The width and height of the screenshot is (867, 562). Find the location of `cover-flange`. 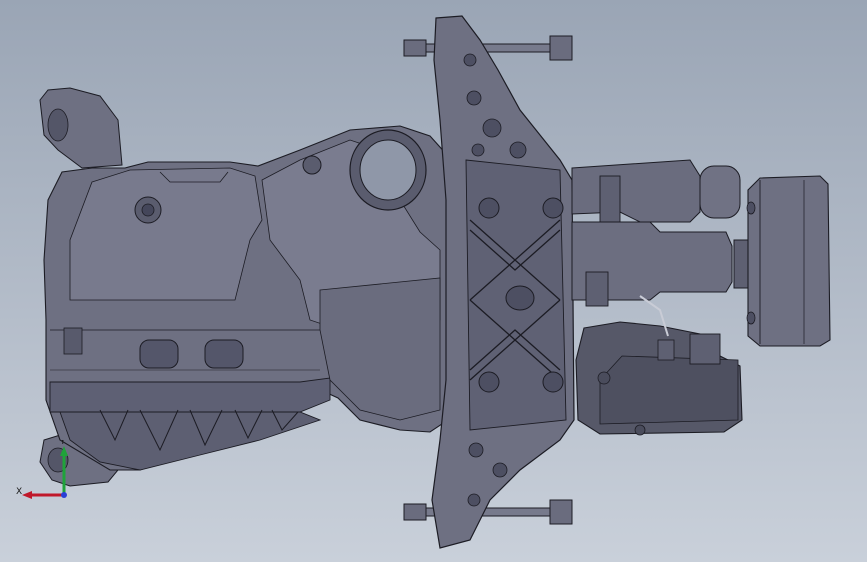

cover-flange is located at coordinates (190, 395).